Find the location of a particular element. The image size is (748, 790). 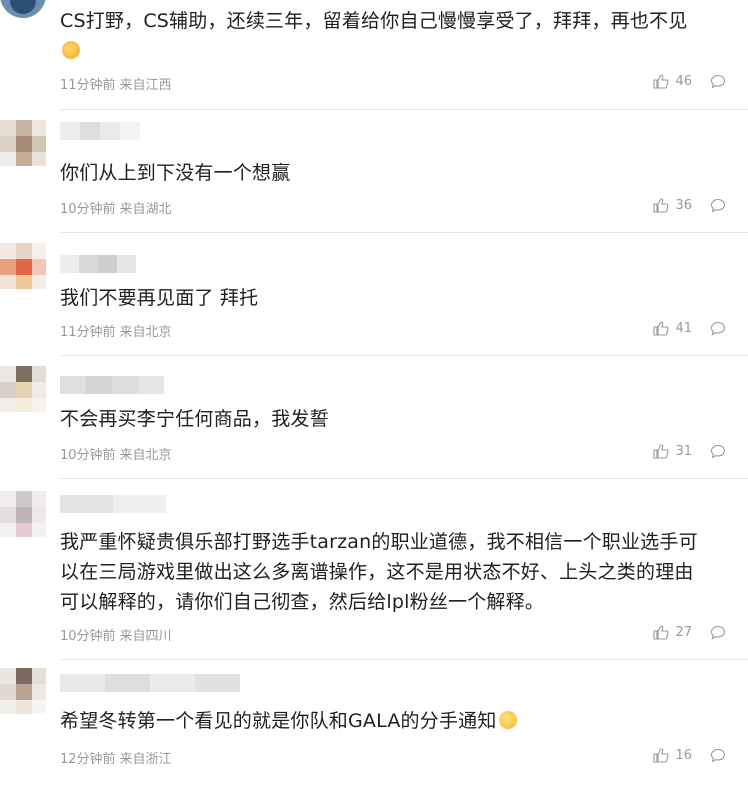

like-button: 36 is located at coordinates (672, 205).